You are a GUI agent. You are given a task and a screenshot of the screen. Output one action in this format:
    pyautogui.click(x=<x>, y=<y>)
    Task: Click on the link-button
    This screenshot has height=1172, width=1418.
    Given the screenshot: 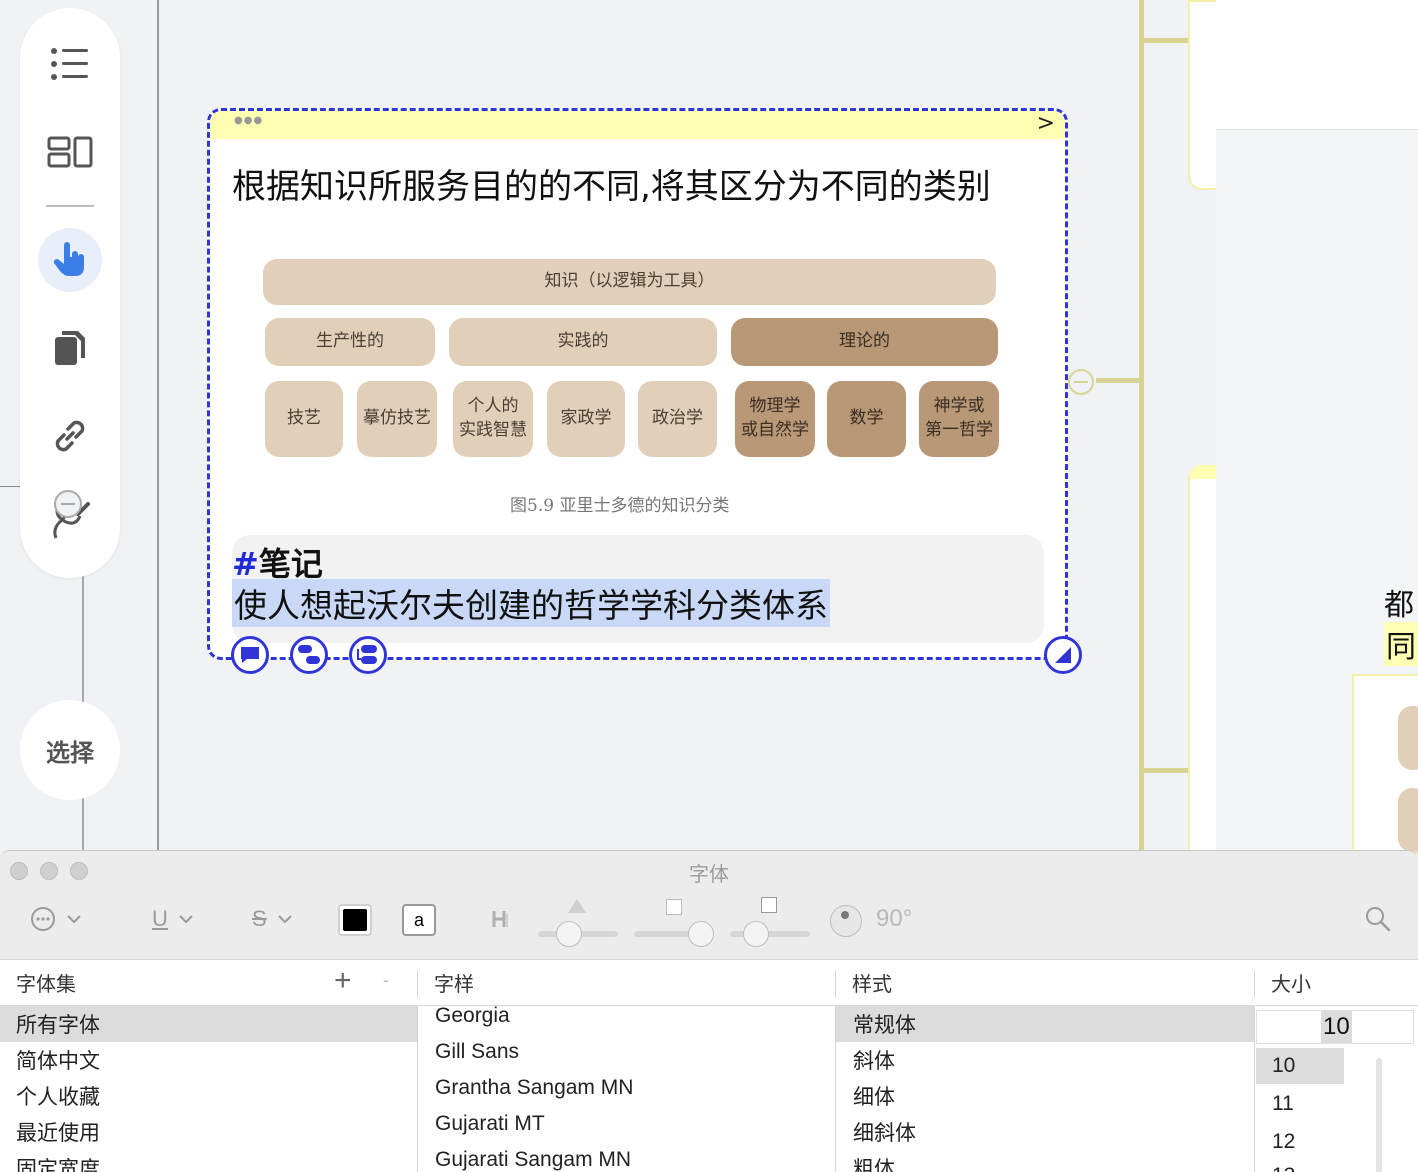 What is the action you would take?
    pyautogui.click(x=70, y=436)
    